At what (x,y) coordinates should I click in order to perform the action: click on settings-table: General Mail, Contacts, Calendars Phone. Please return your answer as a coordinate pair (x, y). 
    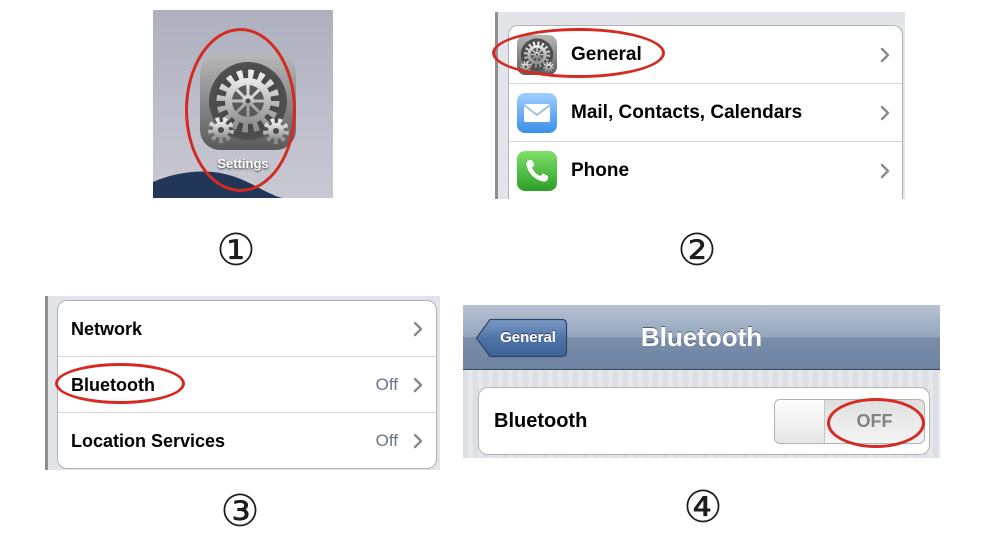
    Looking at the image, I should click on (705, 112).